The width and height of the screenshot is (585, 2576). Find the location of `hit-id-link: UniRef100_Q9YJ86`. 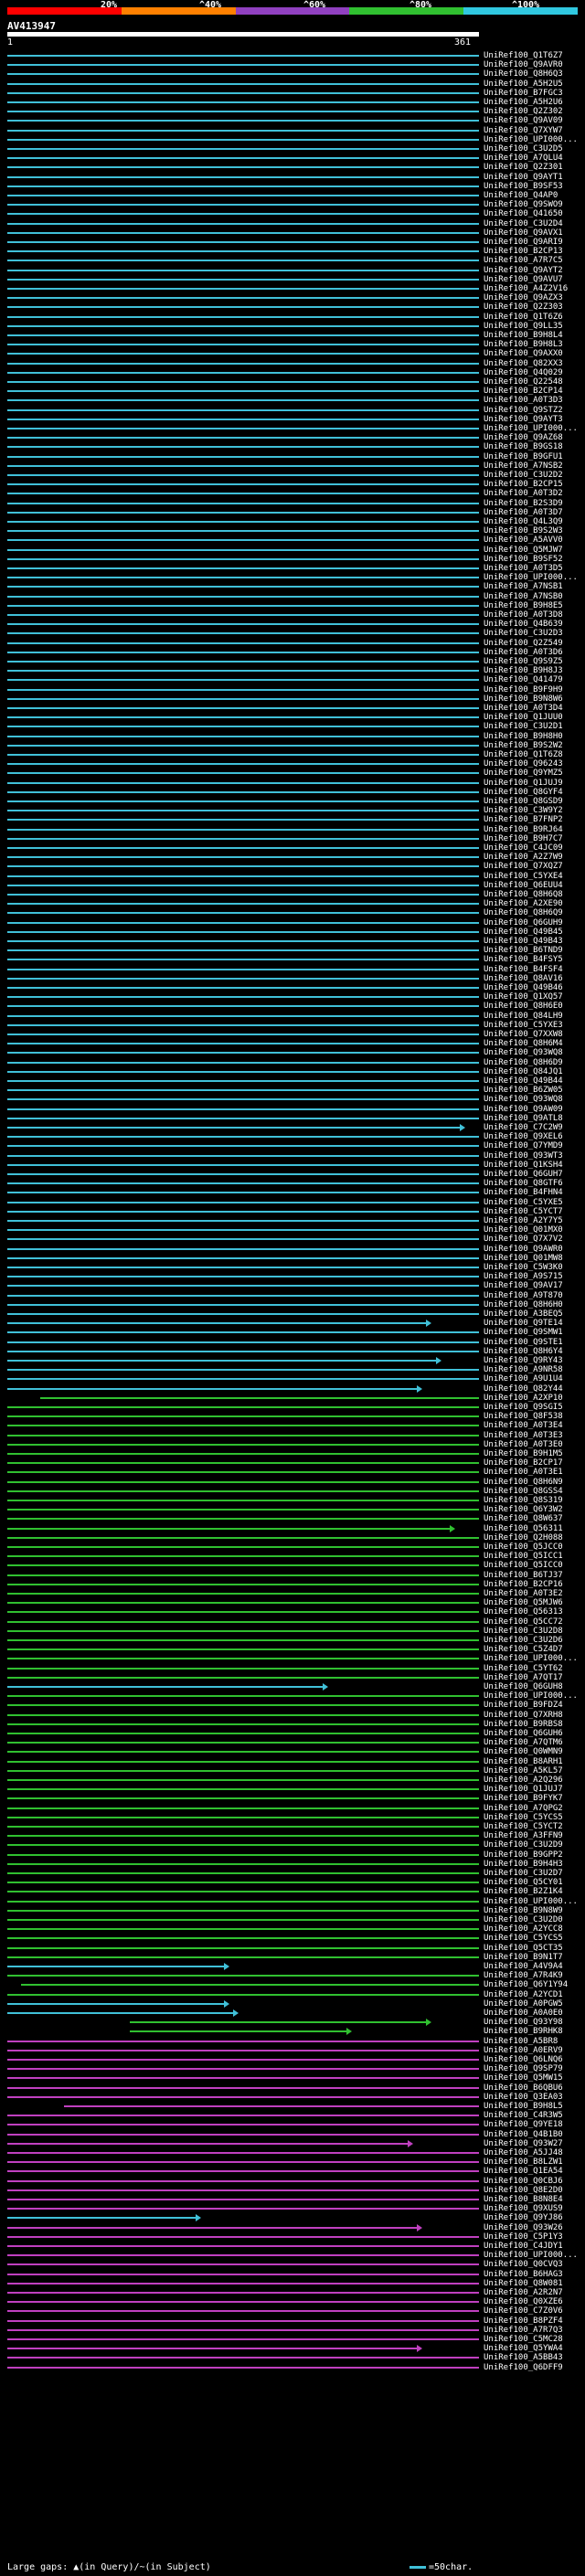

hit-id-link: UniRef100_Q9YJ86 is located at coordinates (523, 2217).